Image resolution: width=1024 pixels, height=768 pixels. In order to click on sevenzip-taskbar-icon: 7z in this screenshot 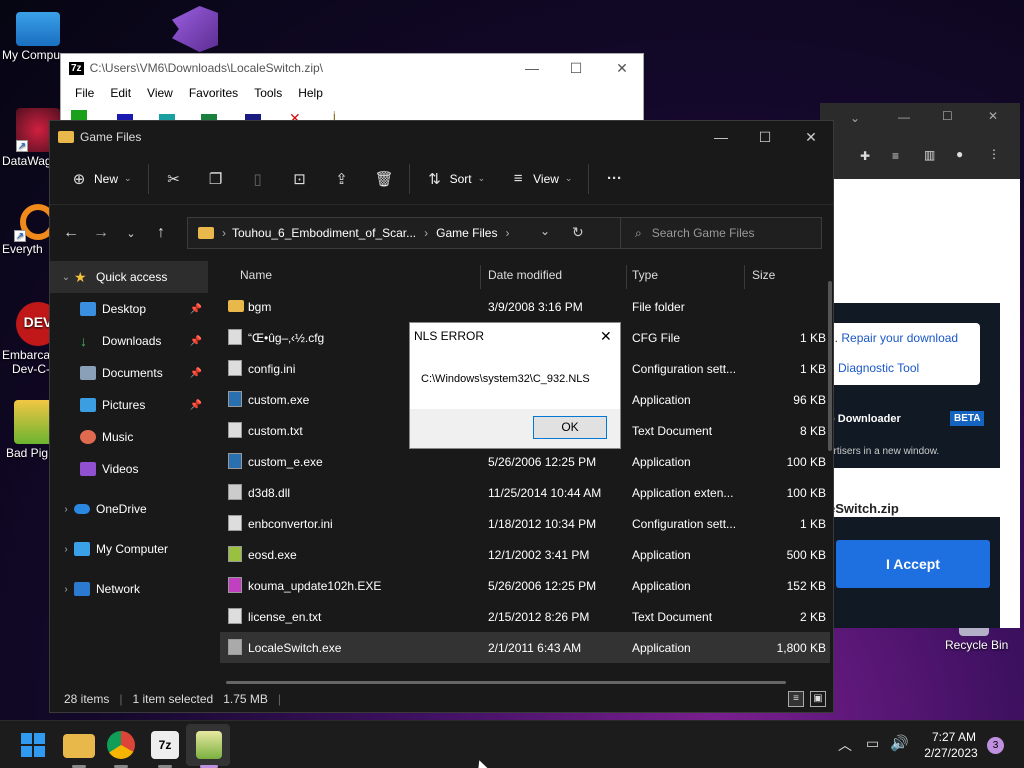, I will do `click(165, 745)`.